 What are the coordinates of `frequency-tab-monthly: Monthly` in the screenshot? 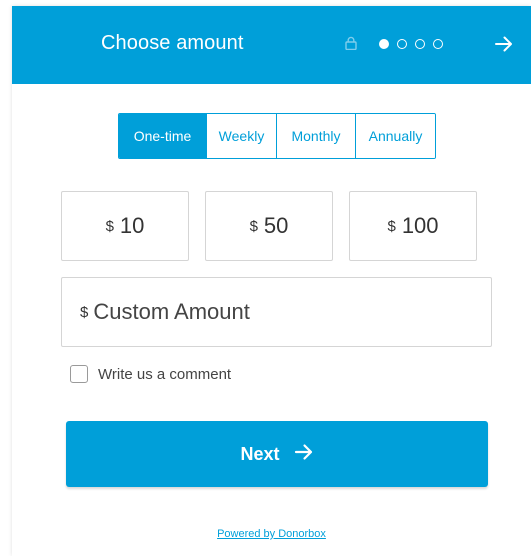 It's located at (315, 136).